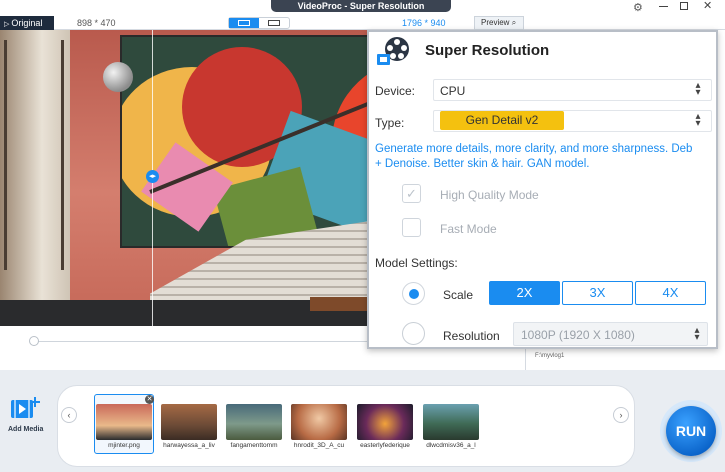 This screenshot has width=725, height=472. I want to click on film-reel-icon, so click(393, 51).